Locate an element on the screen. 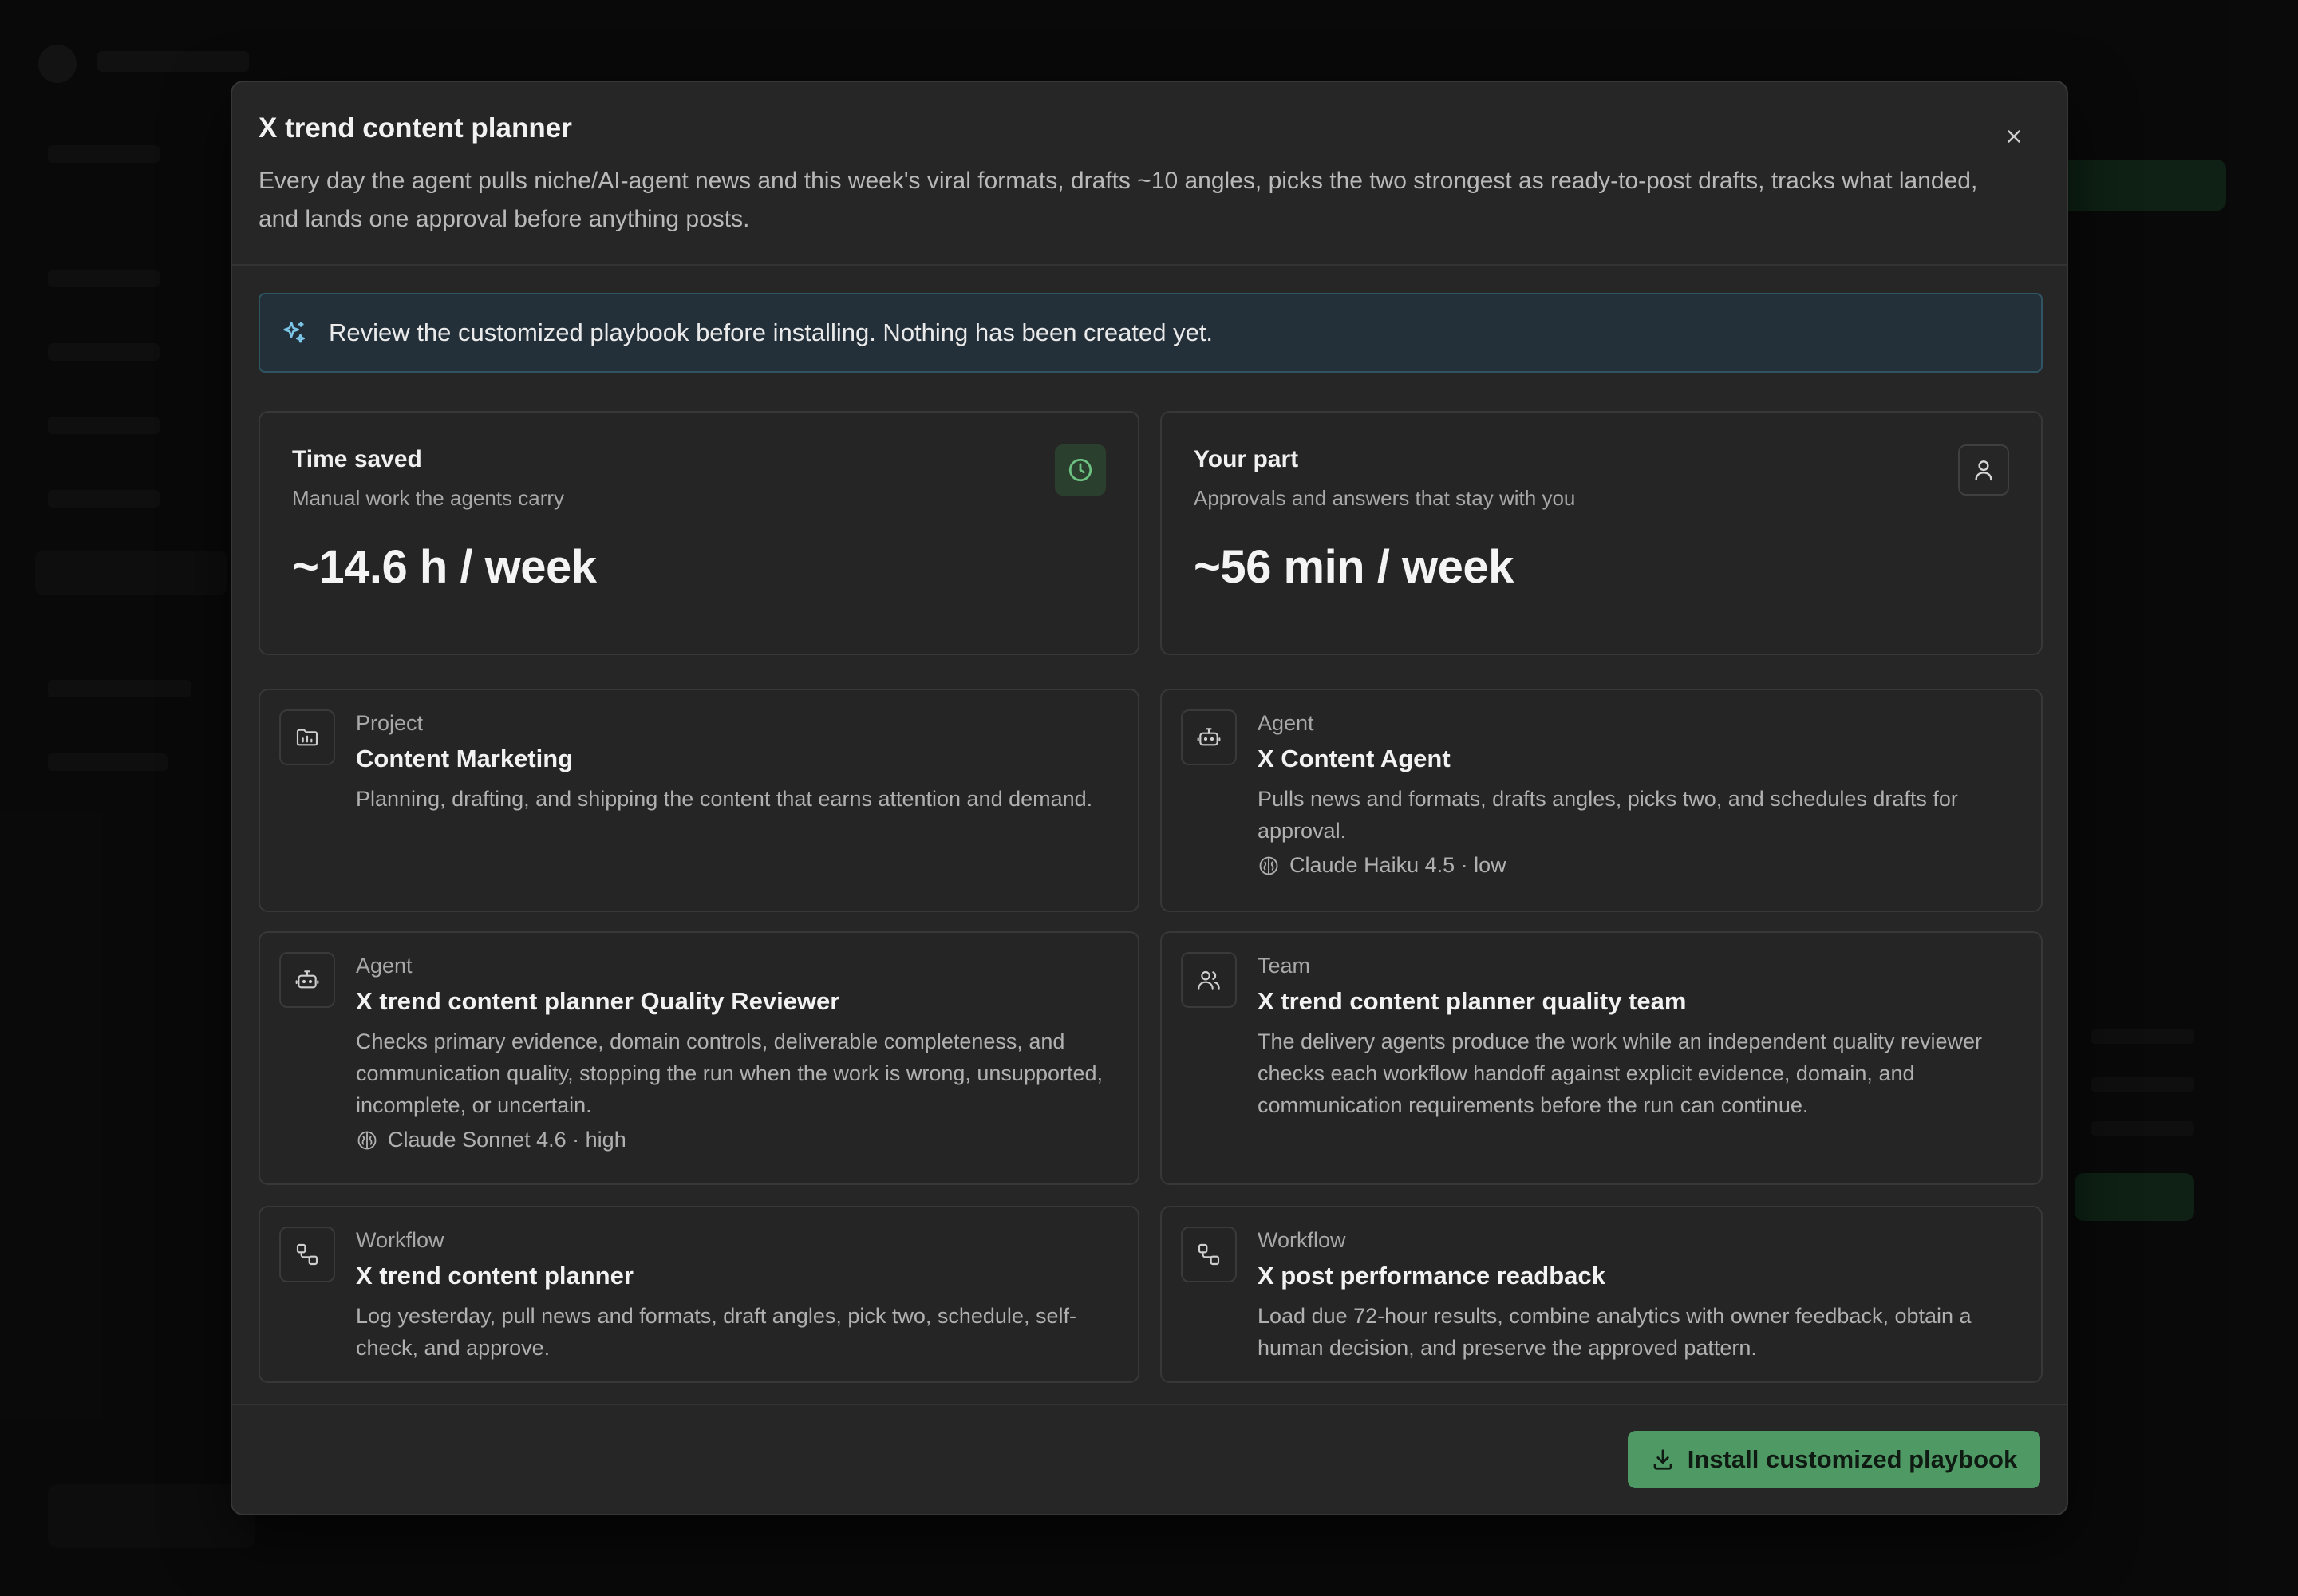 This screenshot has width=2298, height=1596. model-label: Claude Haiku 4.5 · low is located at coordinates (1382, 865).